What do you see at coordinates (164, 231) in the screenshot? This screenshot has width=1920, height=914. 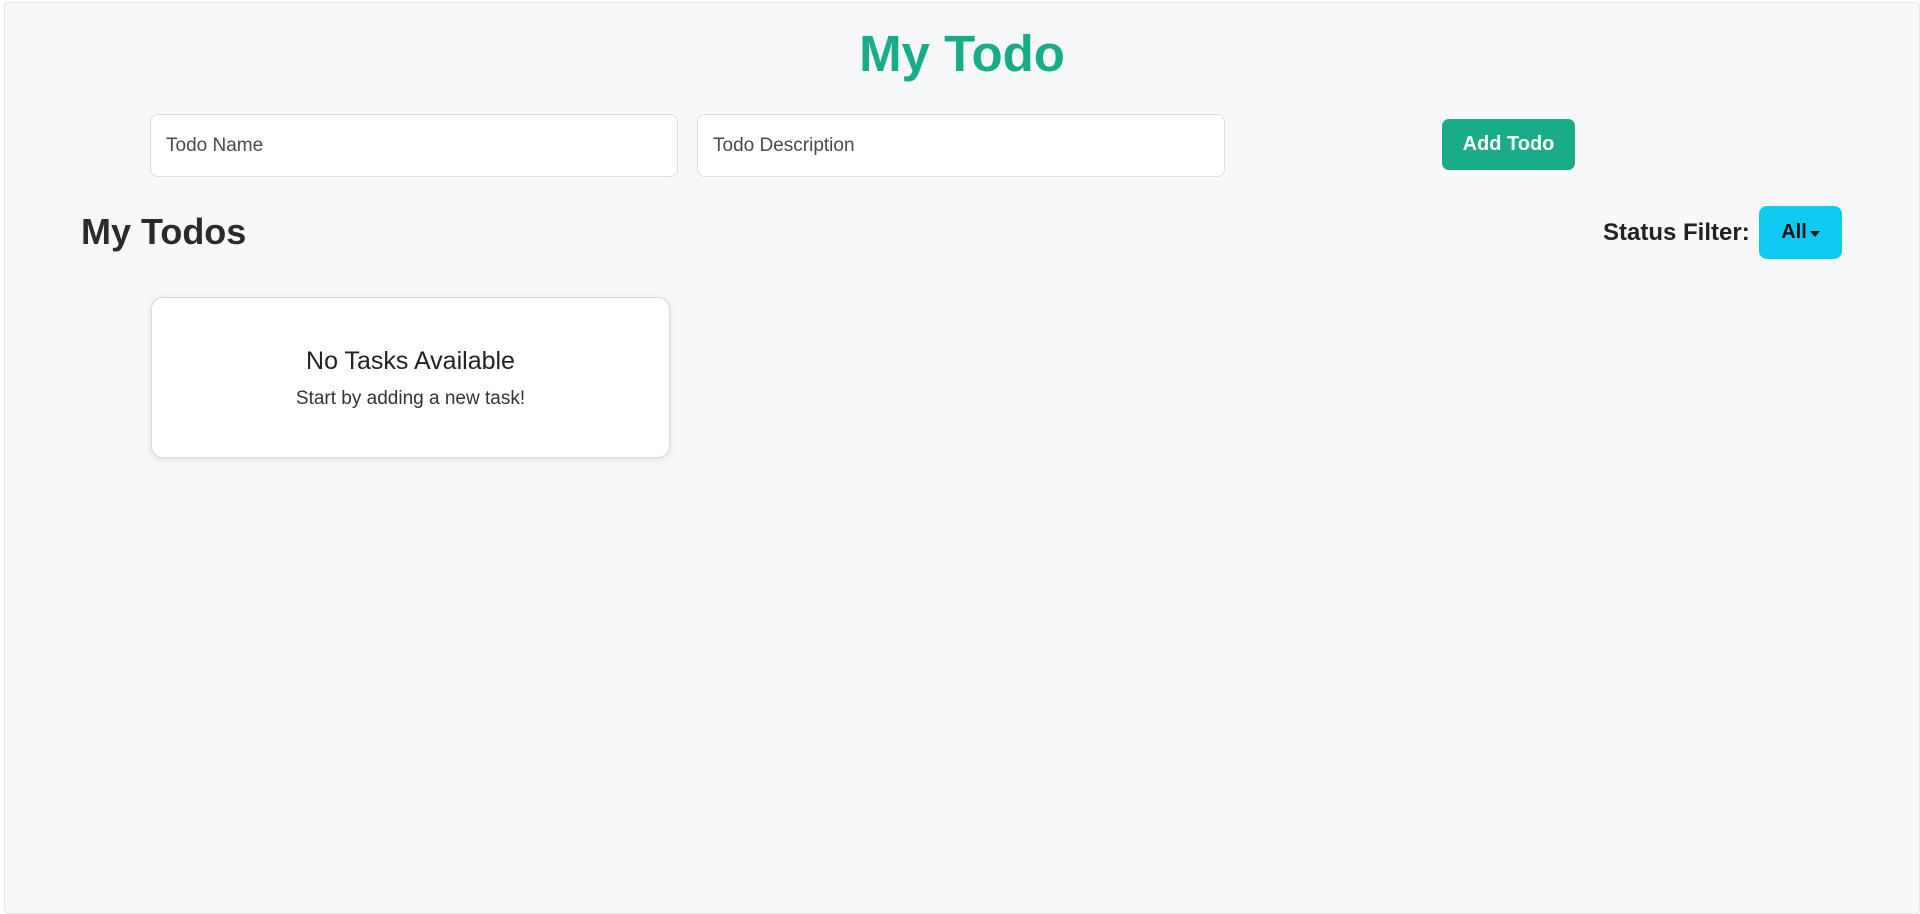 I see `todos-heading: My Todos` at bounding box center [164, 231].